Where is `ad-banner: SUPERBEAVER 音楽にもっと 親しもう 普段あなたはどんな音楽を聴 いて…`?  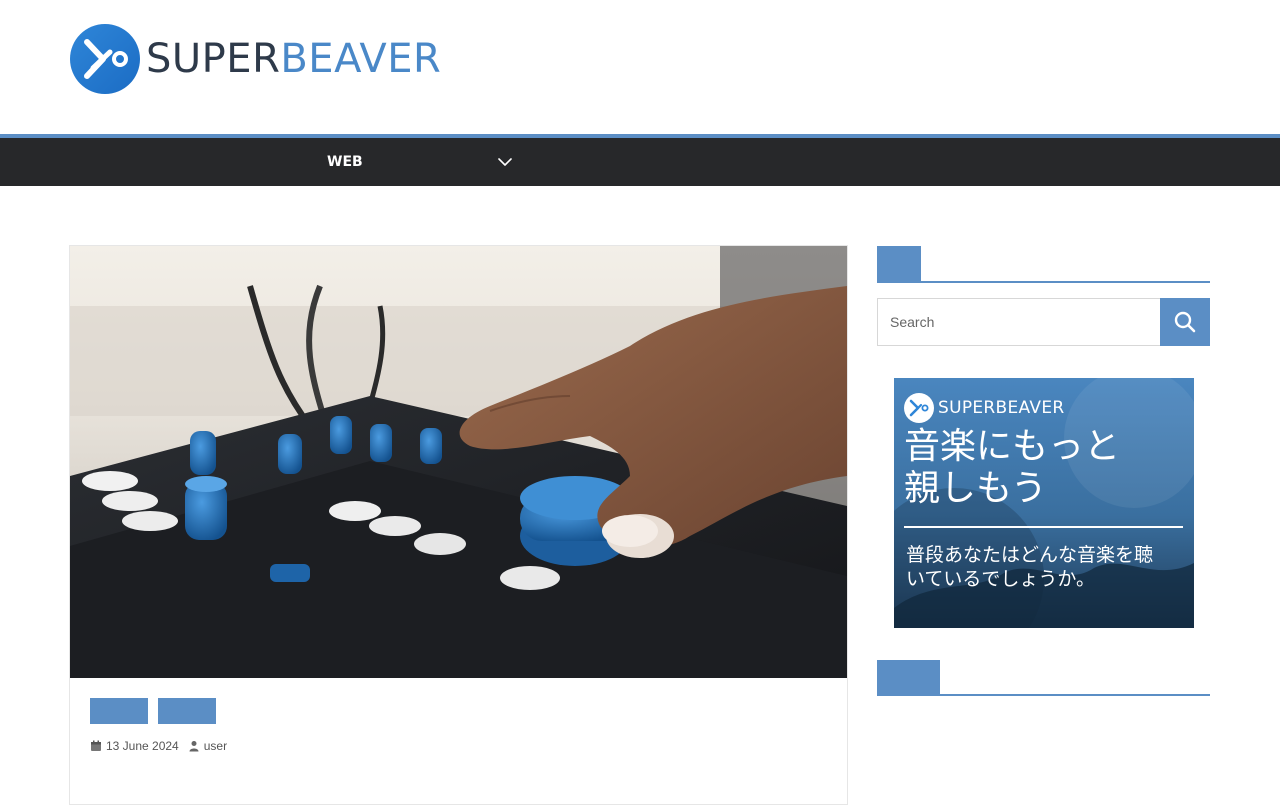 ad-banner: SUPERBEAVER 音楽にもっと 親しもう 普段あなたはどんな音楽を聴 いて… is located at coordinates (1044, 503).